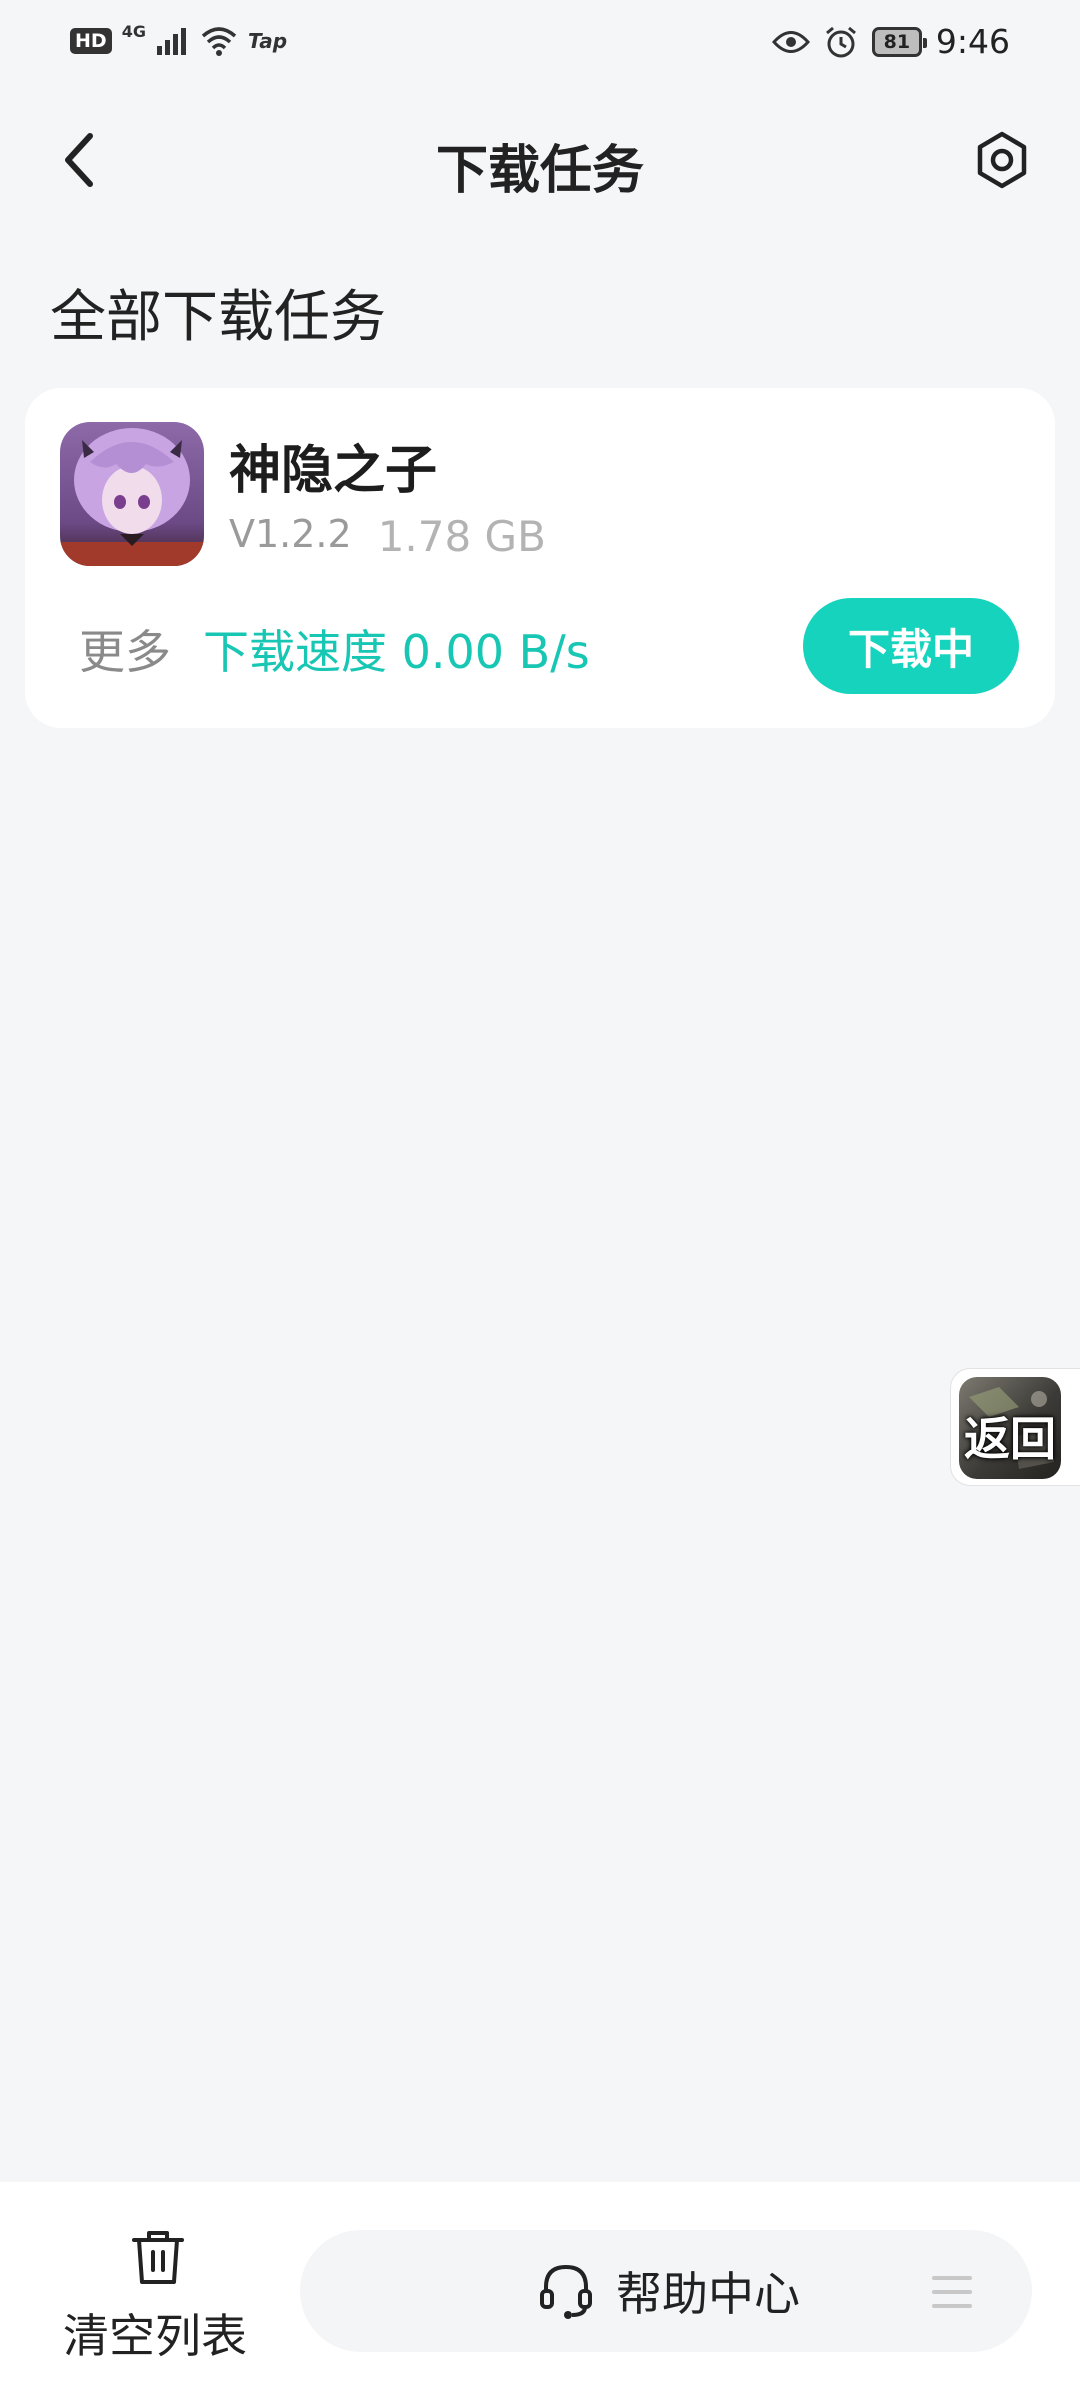 The width and height of the screenshot is (1080, 2400). Describe the element at coordinates (911, 646) in the screenshot. I see `downloading-button: 下载中` at that location.